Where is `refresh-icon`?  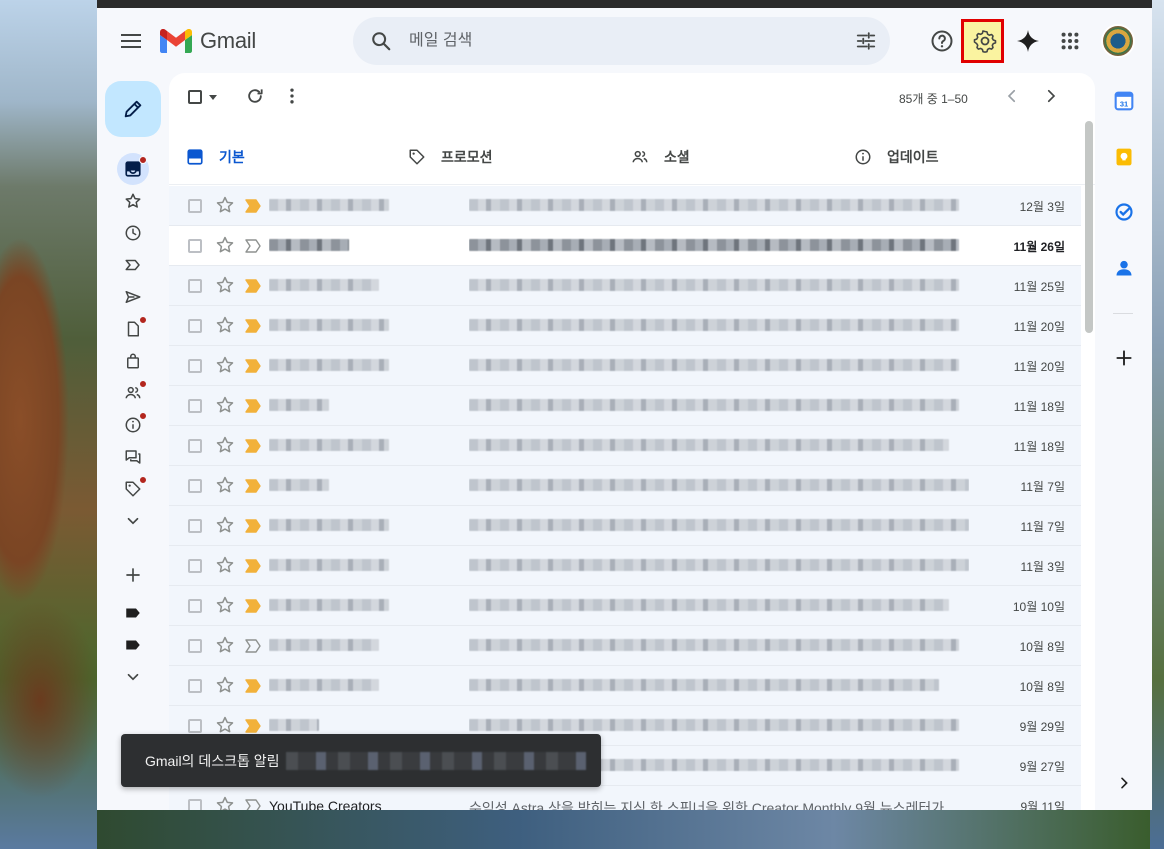
refresh-icon is located at coordinates (255, 98).